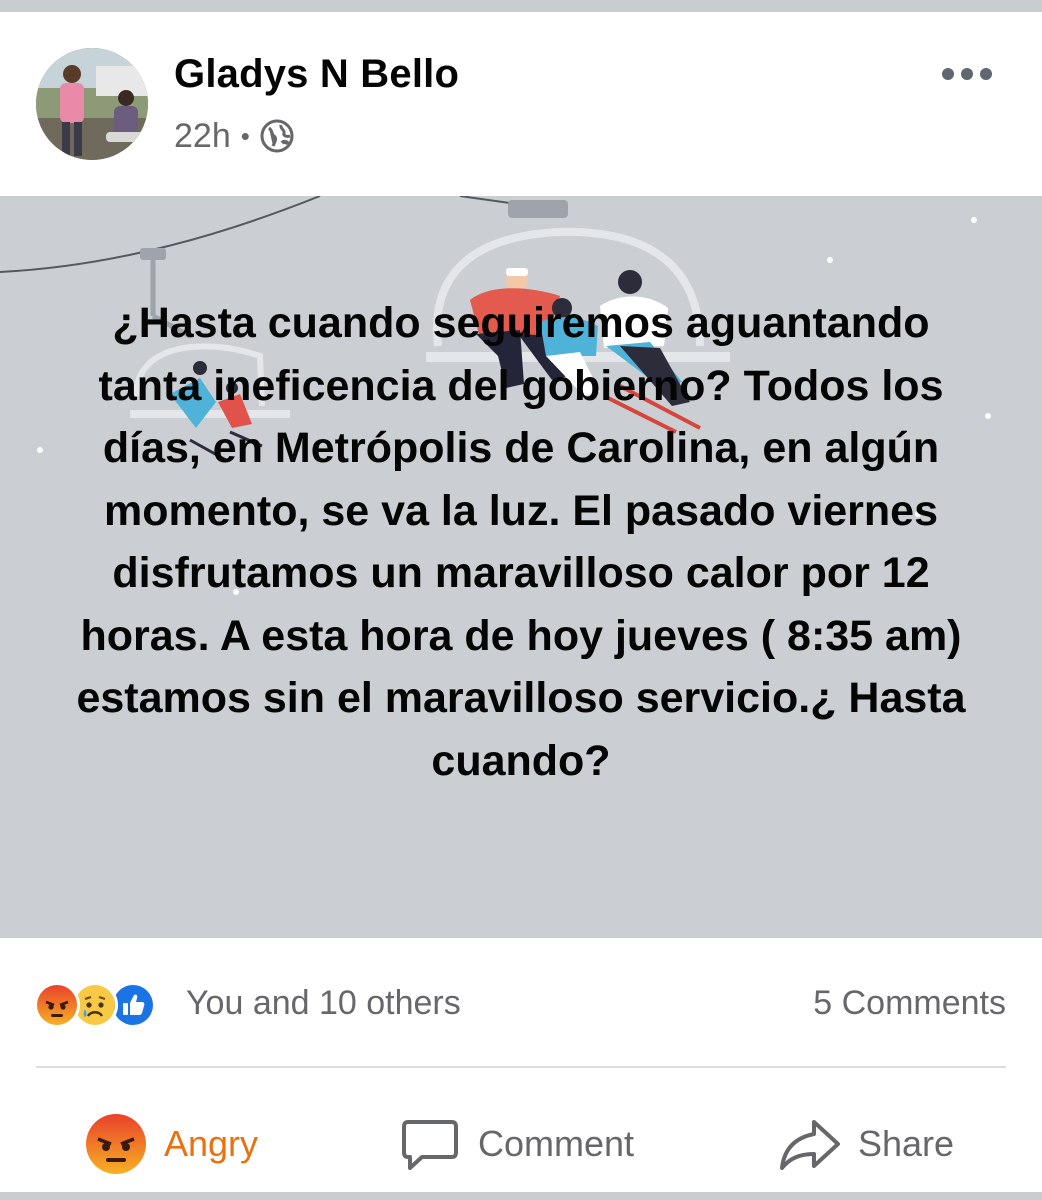 The height and width of the screenshot is (1200, 1042). Describe the element at coordinates (556, 1143) in the screenshot. I see `comment-label: Comment` at that location.